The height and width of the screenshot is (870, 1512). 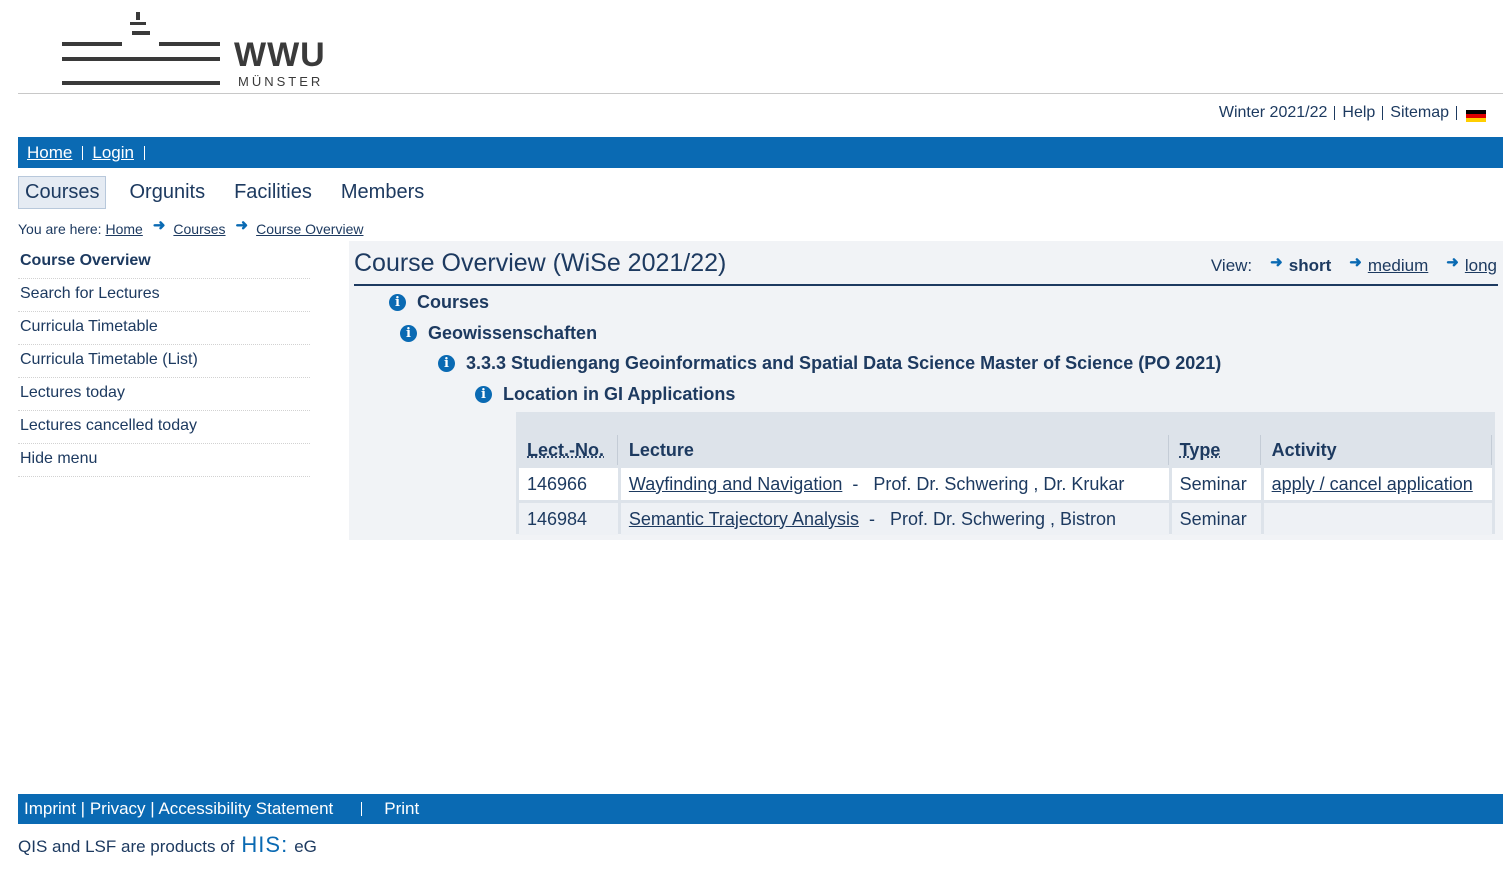 I want to click on tree-node-geowissenschaften: i Geowissenschaften, so click(x=498, y=333).